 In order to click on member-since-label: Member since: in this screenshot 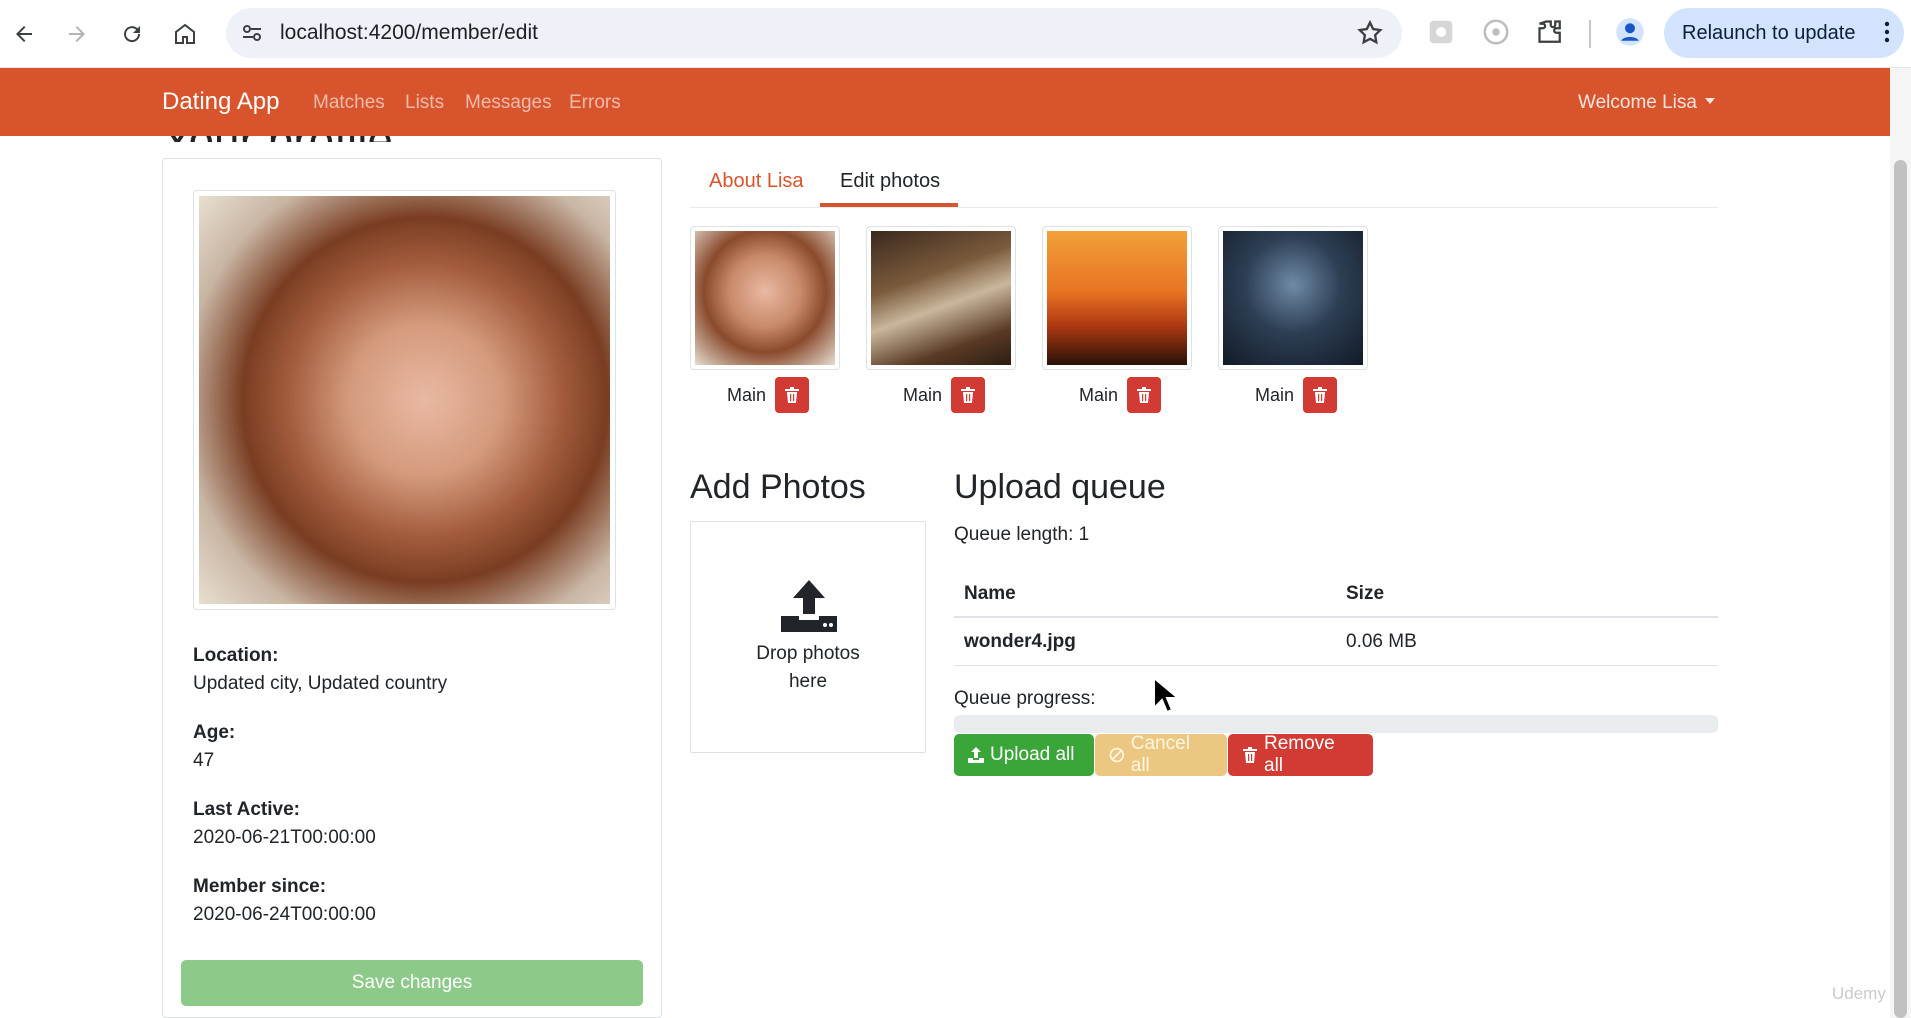, I will do `click(260, 886)`.